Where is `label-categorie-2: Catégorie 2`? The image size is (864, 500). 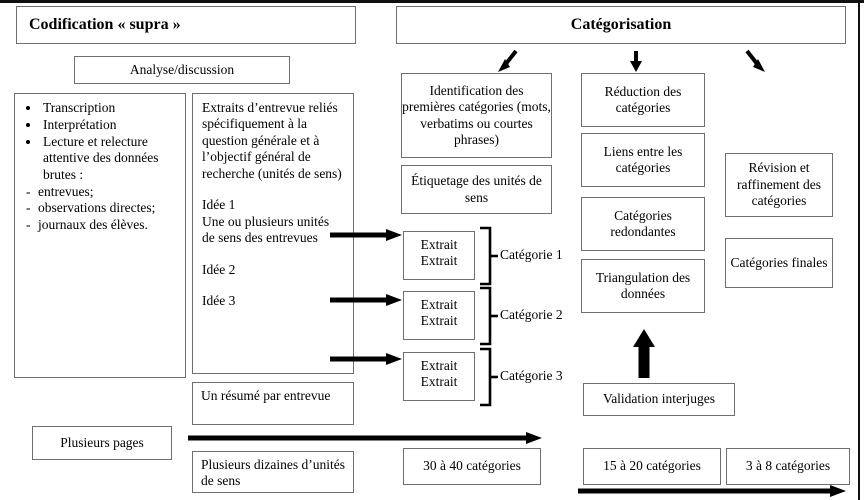
label-categorie-2: Catégorie 2 is located at coordinates (531, 314).